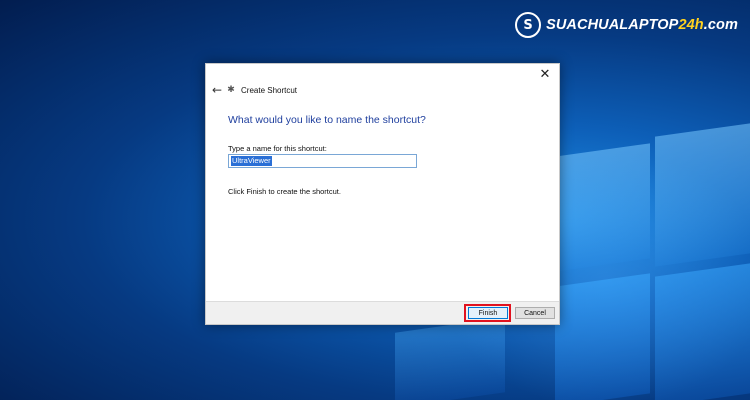 The width and height of the screenshot is (750, 400). I want to click on logo-text: SUACHUALAPTOP24h.com, so click(642, 25).